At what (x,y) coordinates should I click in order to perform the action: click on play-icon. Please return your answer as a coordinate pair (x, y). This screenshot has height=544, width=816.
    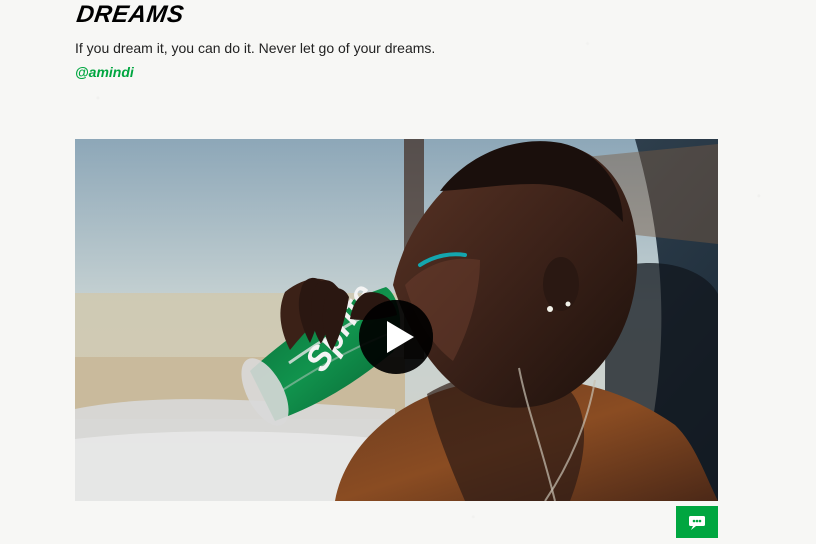
    Looking at the image, I should click on (396, 337).